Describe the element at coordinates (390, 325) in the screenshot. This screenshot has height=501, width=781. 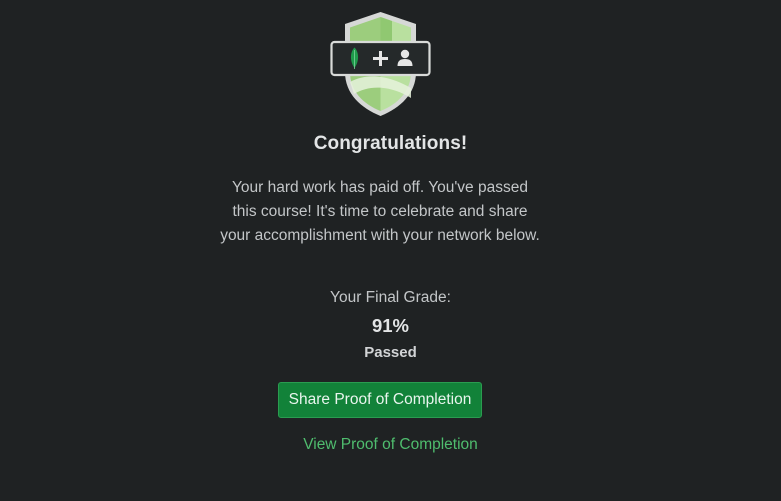
I see `final-grade-value: 91%` at that location.